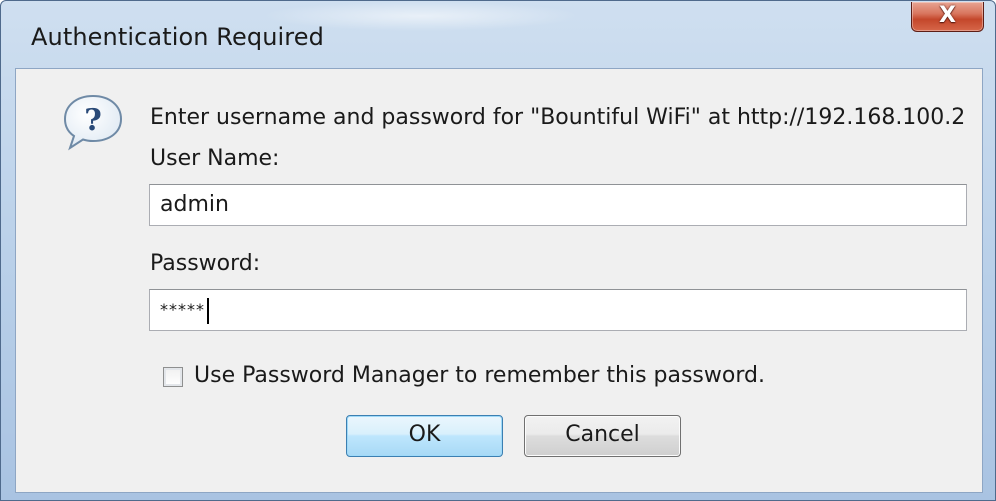 The height and width of the screenshot is (501, 996). What do you see at coordinates (182, 309) in the screenshot?
I see `password-value: *****` at bounding box center [182, 309].